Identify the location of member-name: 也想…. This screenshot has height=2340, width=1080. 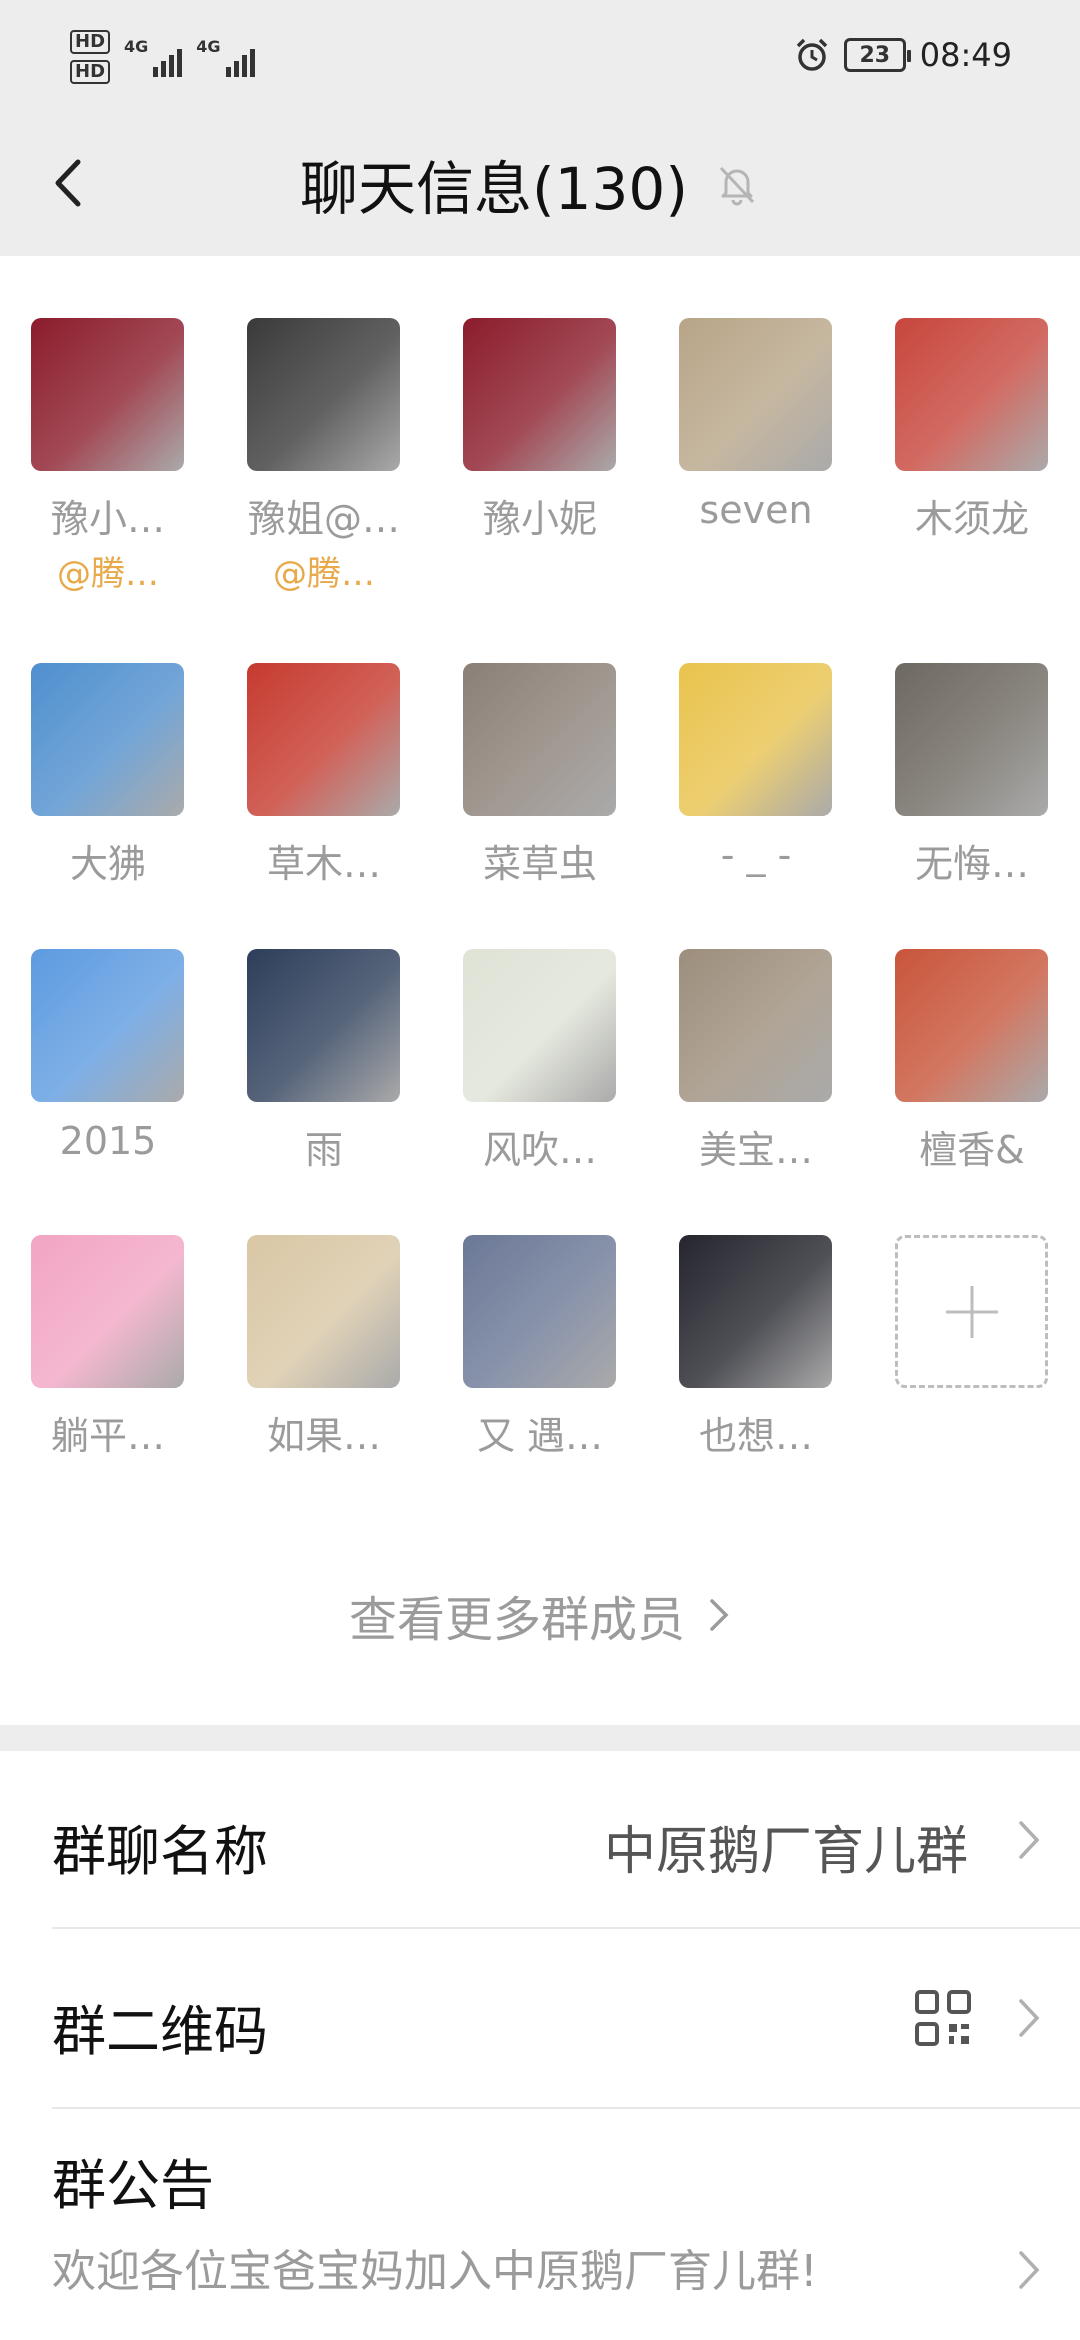
(755, 1436).